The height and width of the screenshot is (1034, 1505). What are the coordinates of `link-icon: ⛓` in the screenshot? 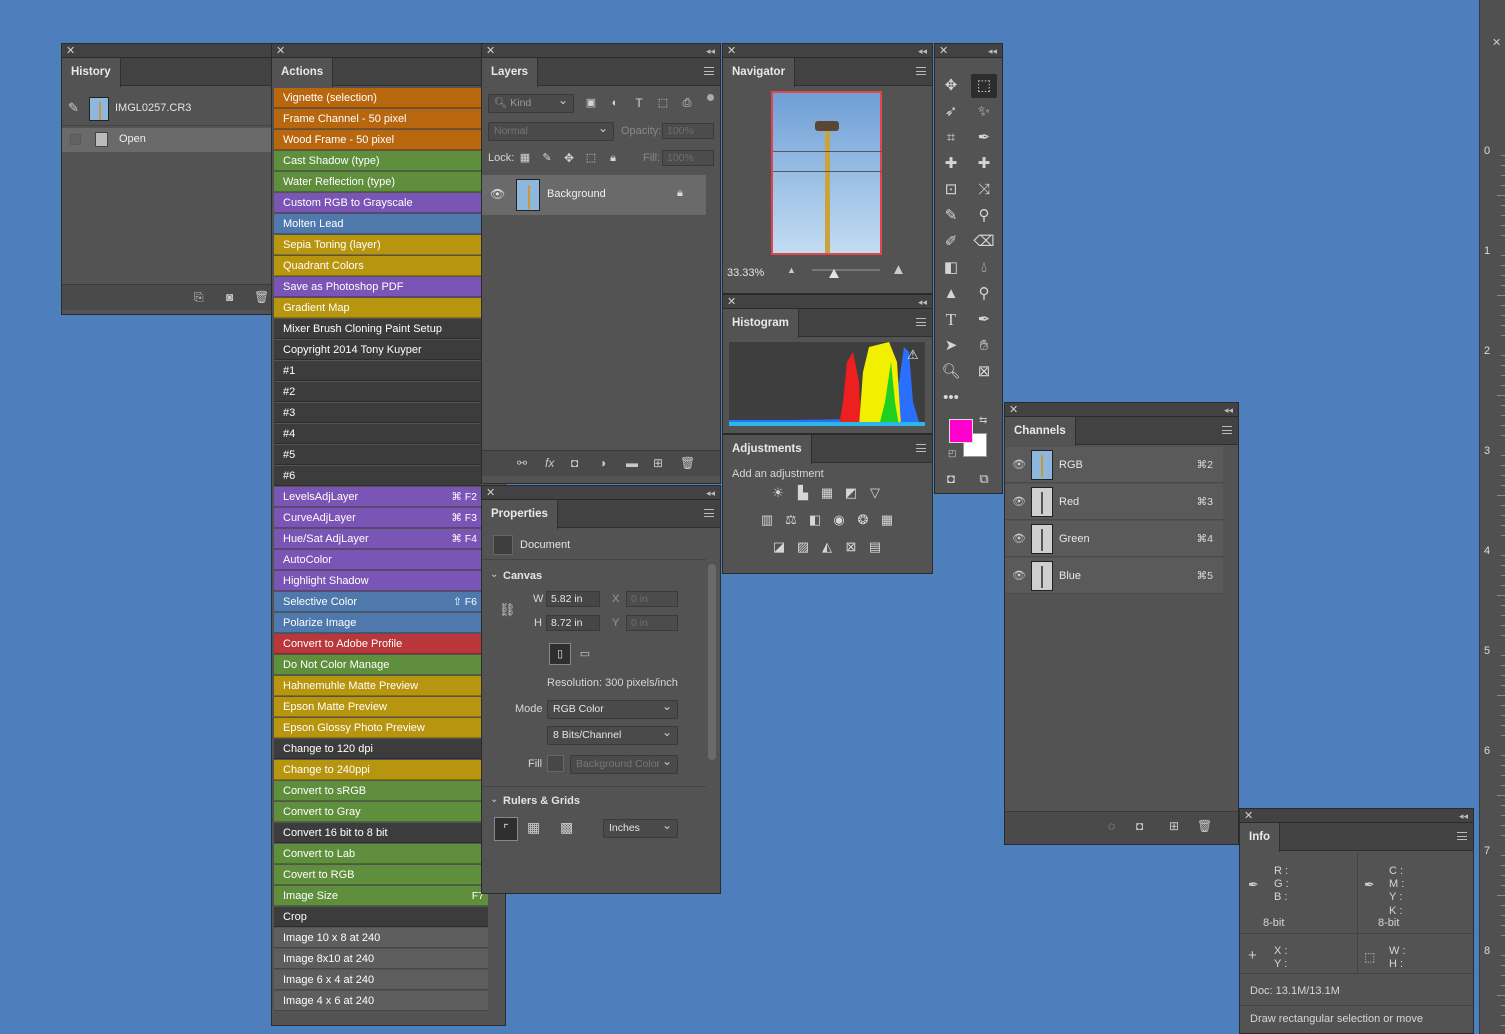 It's located at (507, 610).